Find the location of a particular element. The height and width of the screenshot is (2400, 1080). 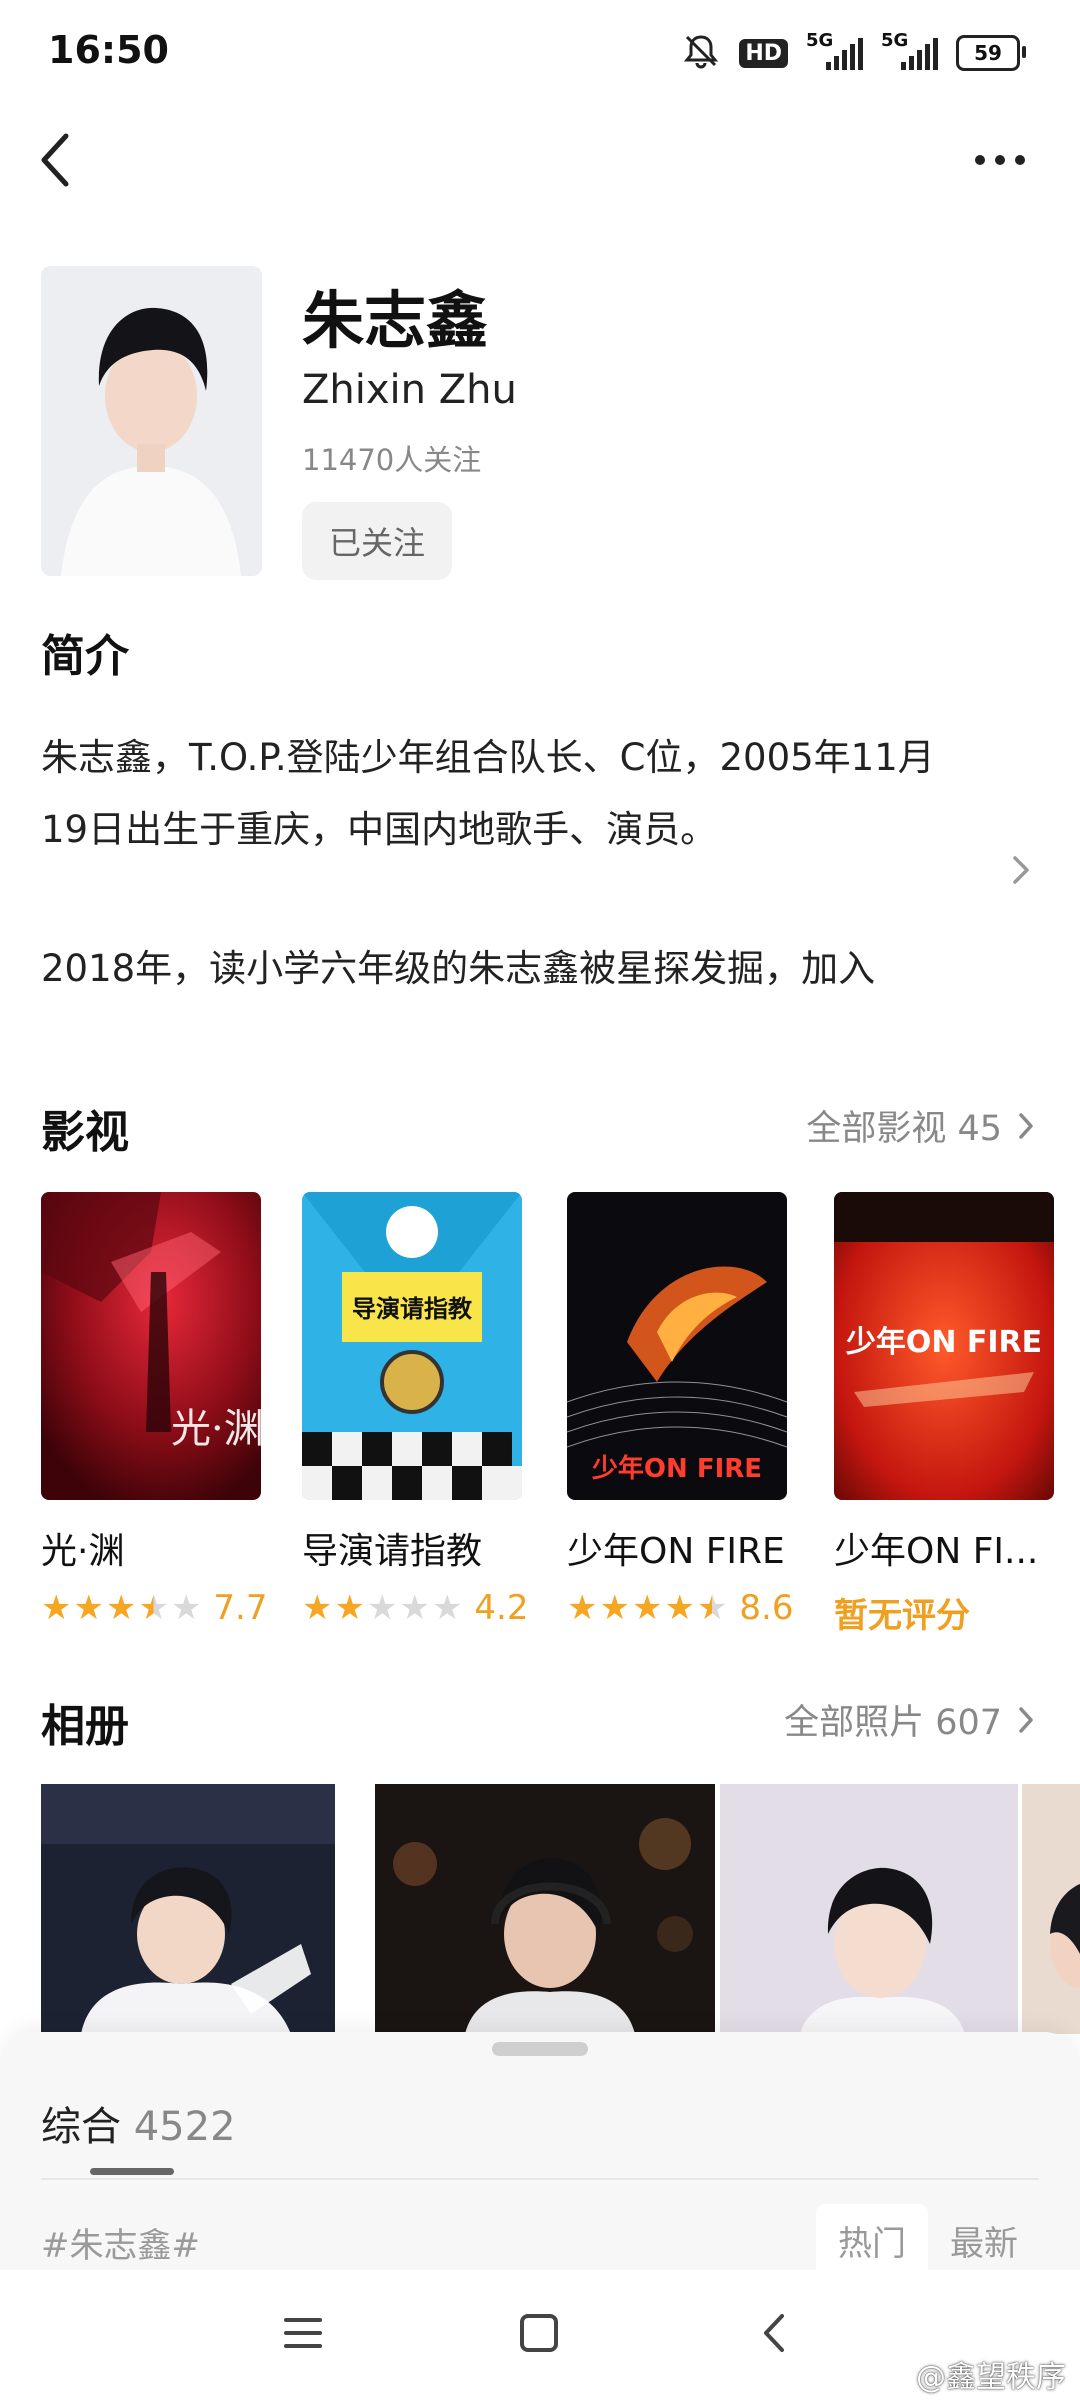

films-title: 影视 is located at coordinates (85, 1132).